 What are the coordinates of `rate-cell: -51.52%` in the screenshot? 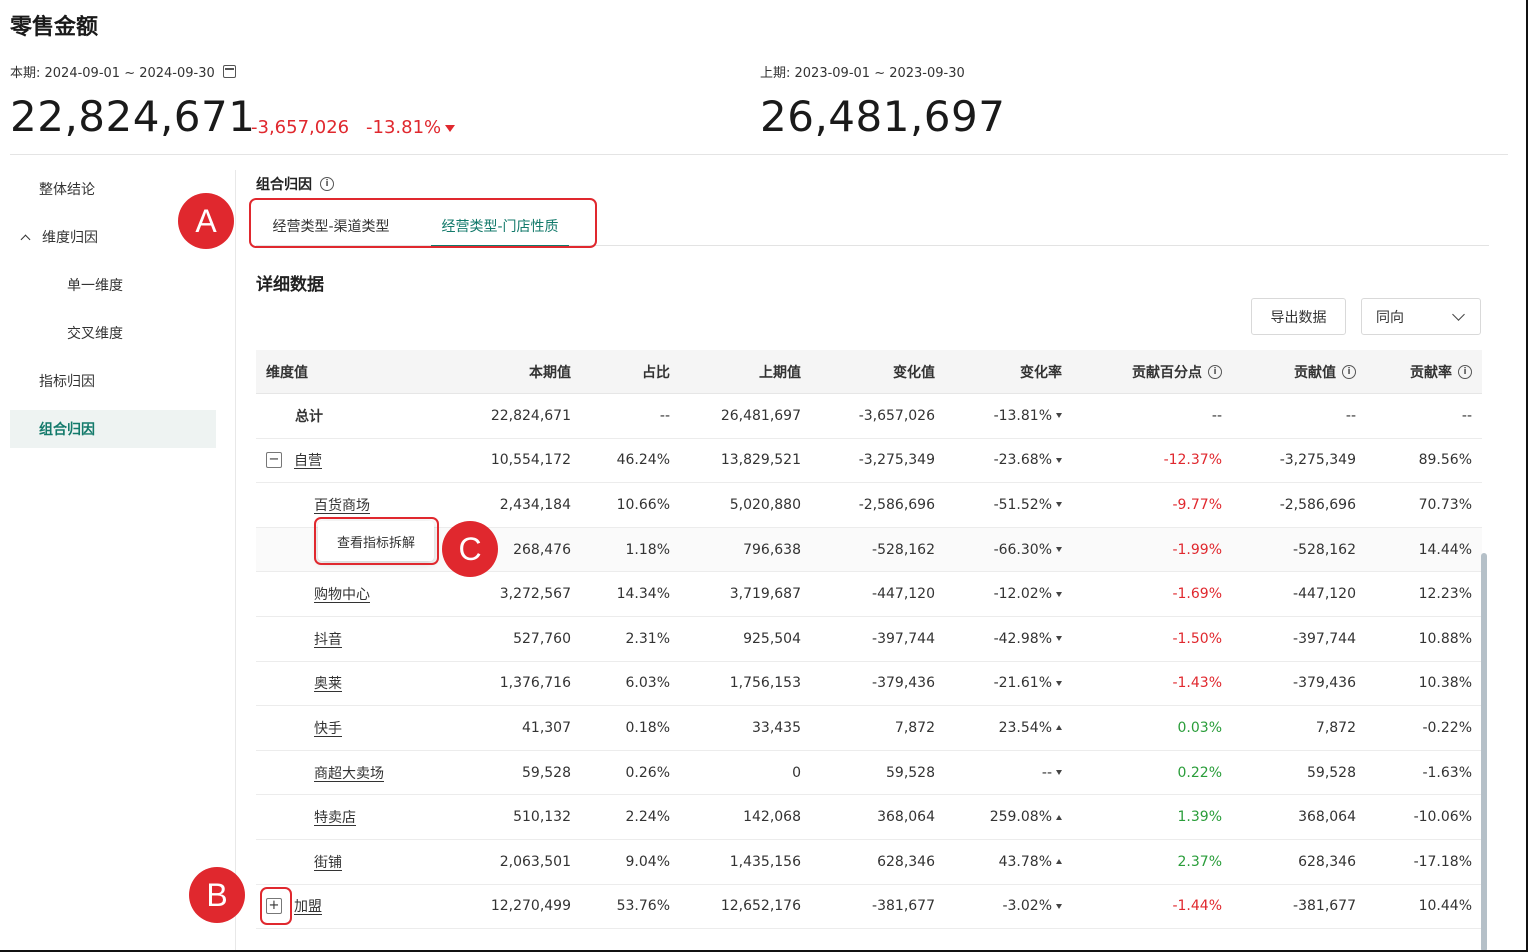 It's located at (1028, 505).